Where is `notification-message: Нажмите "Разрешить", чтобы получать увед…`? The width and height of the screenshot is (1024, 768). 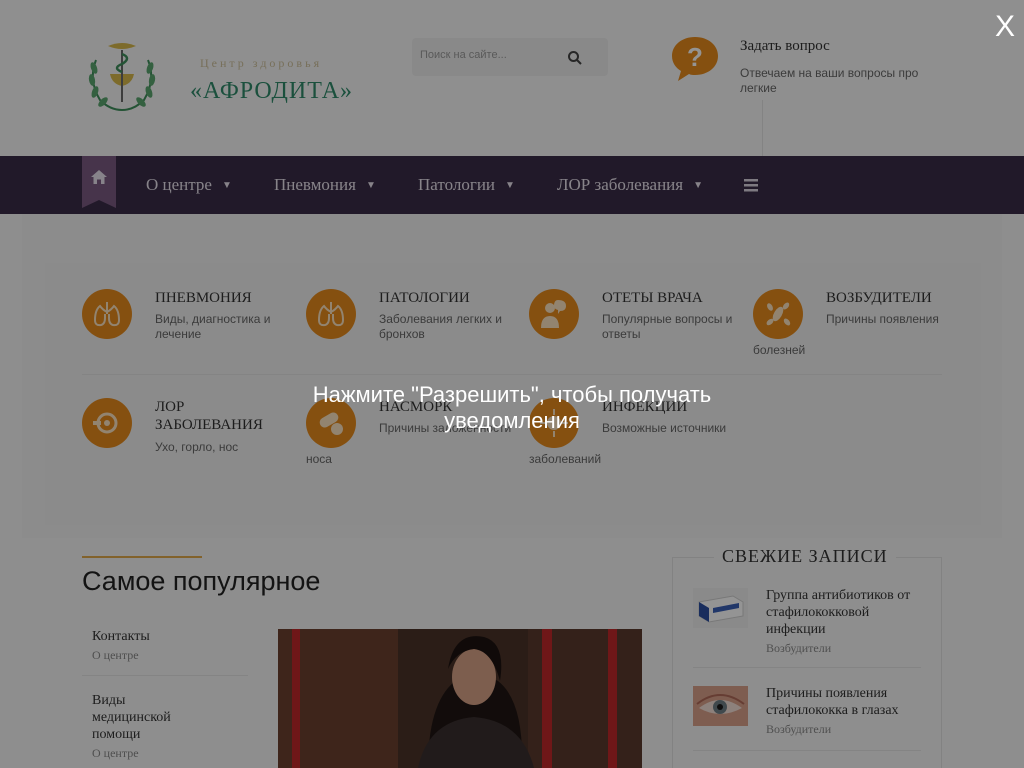
notification-message: Нажмите "Разрешить", чтобы получать увед… is located at coordinates (512, 407).